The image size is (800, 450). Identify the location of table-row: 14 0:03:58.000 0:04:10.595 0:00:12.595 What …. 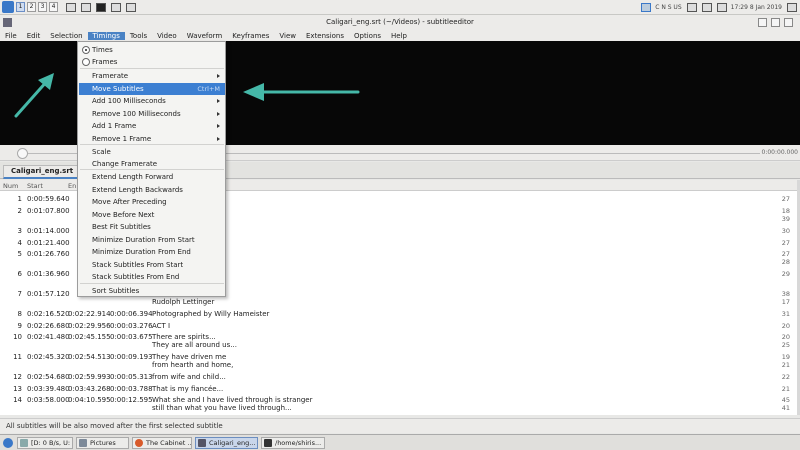
(399, 405).